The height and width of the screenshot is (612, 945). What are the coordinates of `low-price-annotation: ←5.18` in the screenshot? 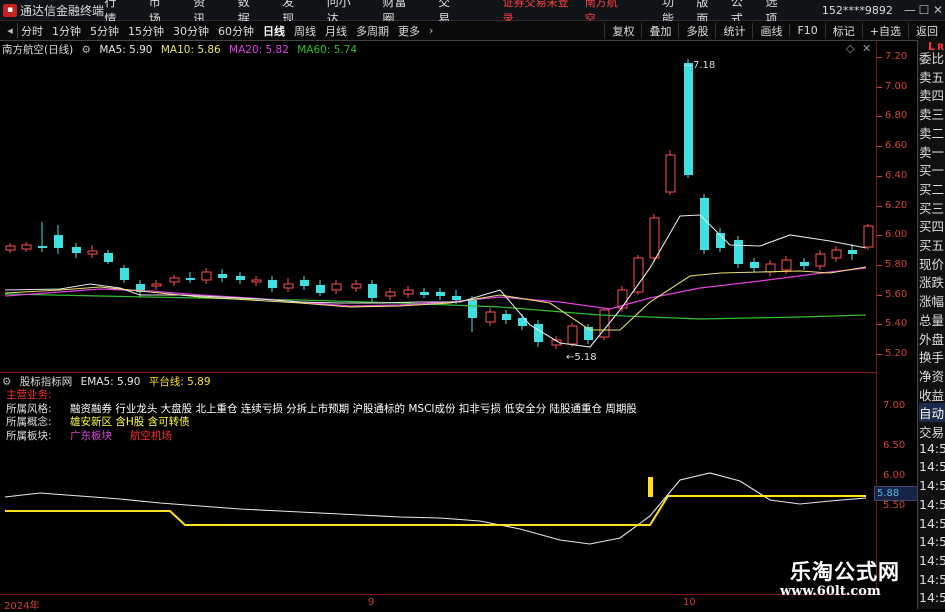 It's located at (581, 357).